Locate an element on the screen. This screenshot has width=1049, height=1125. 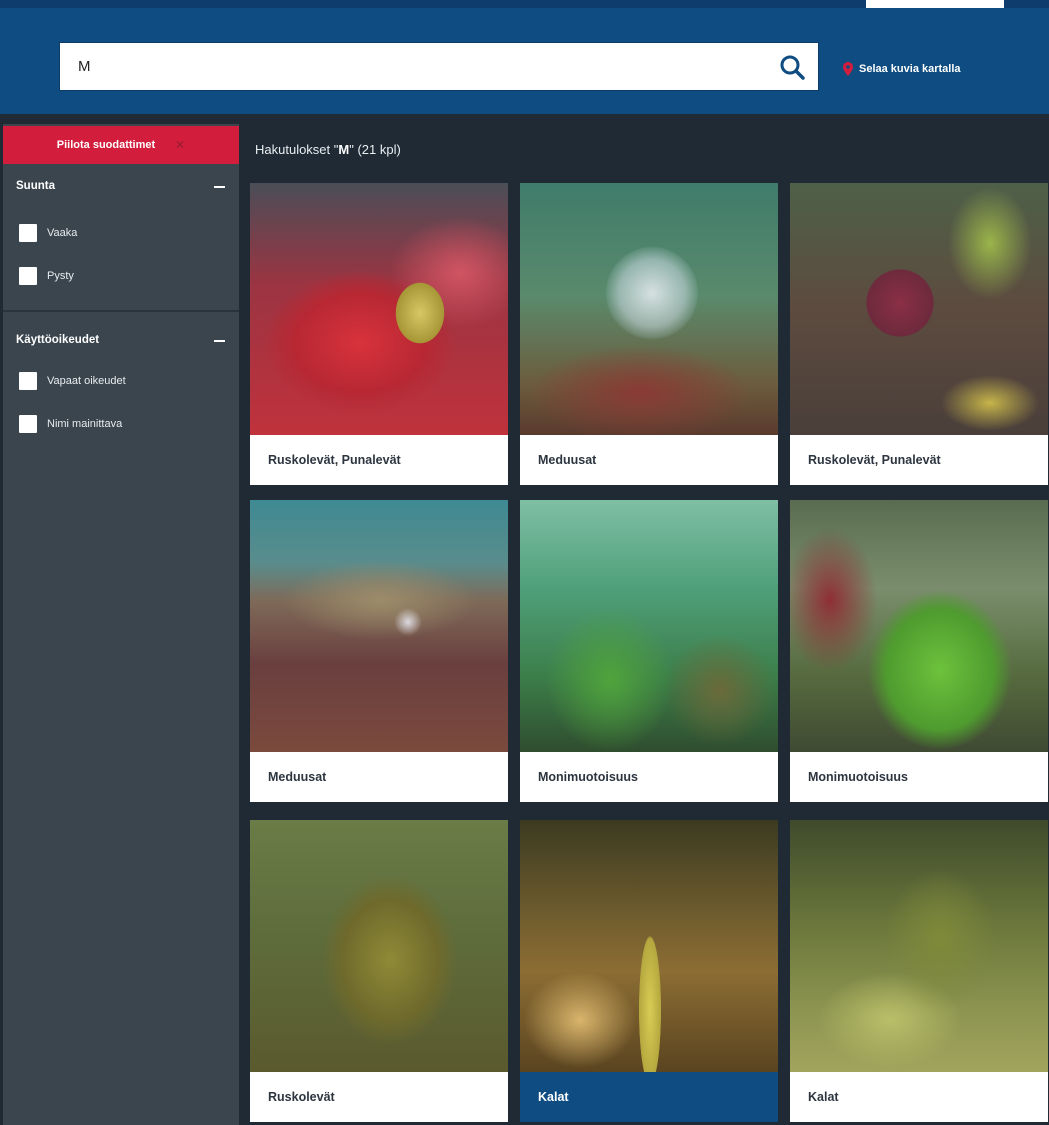
filter-option-free-rights: Vapaat oikeudet is located at coordinates (72, 381).